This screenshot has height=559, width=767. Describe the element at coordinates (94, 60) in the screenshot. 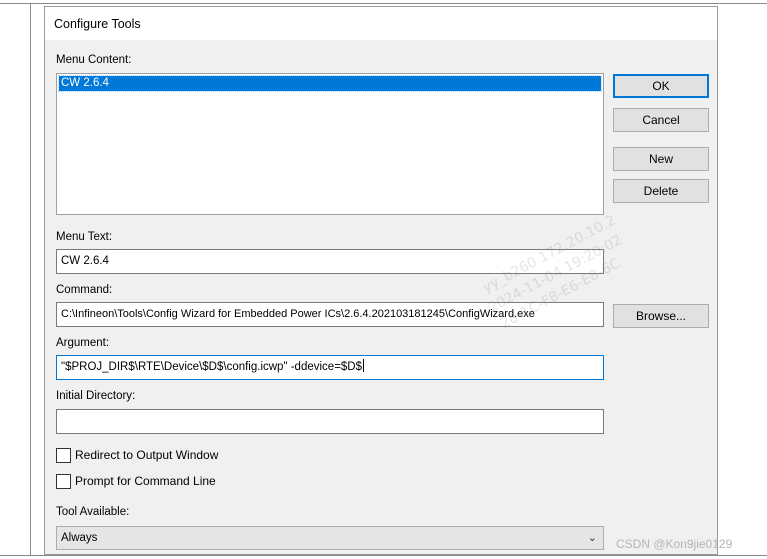

I see `menu-content-label: Menu Content:` at that location.